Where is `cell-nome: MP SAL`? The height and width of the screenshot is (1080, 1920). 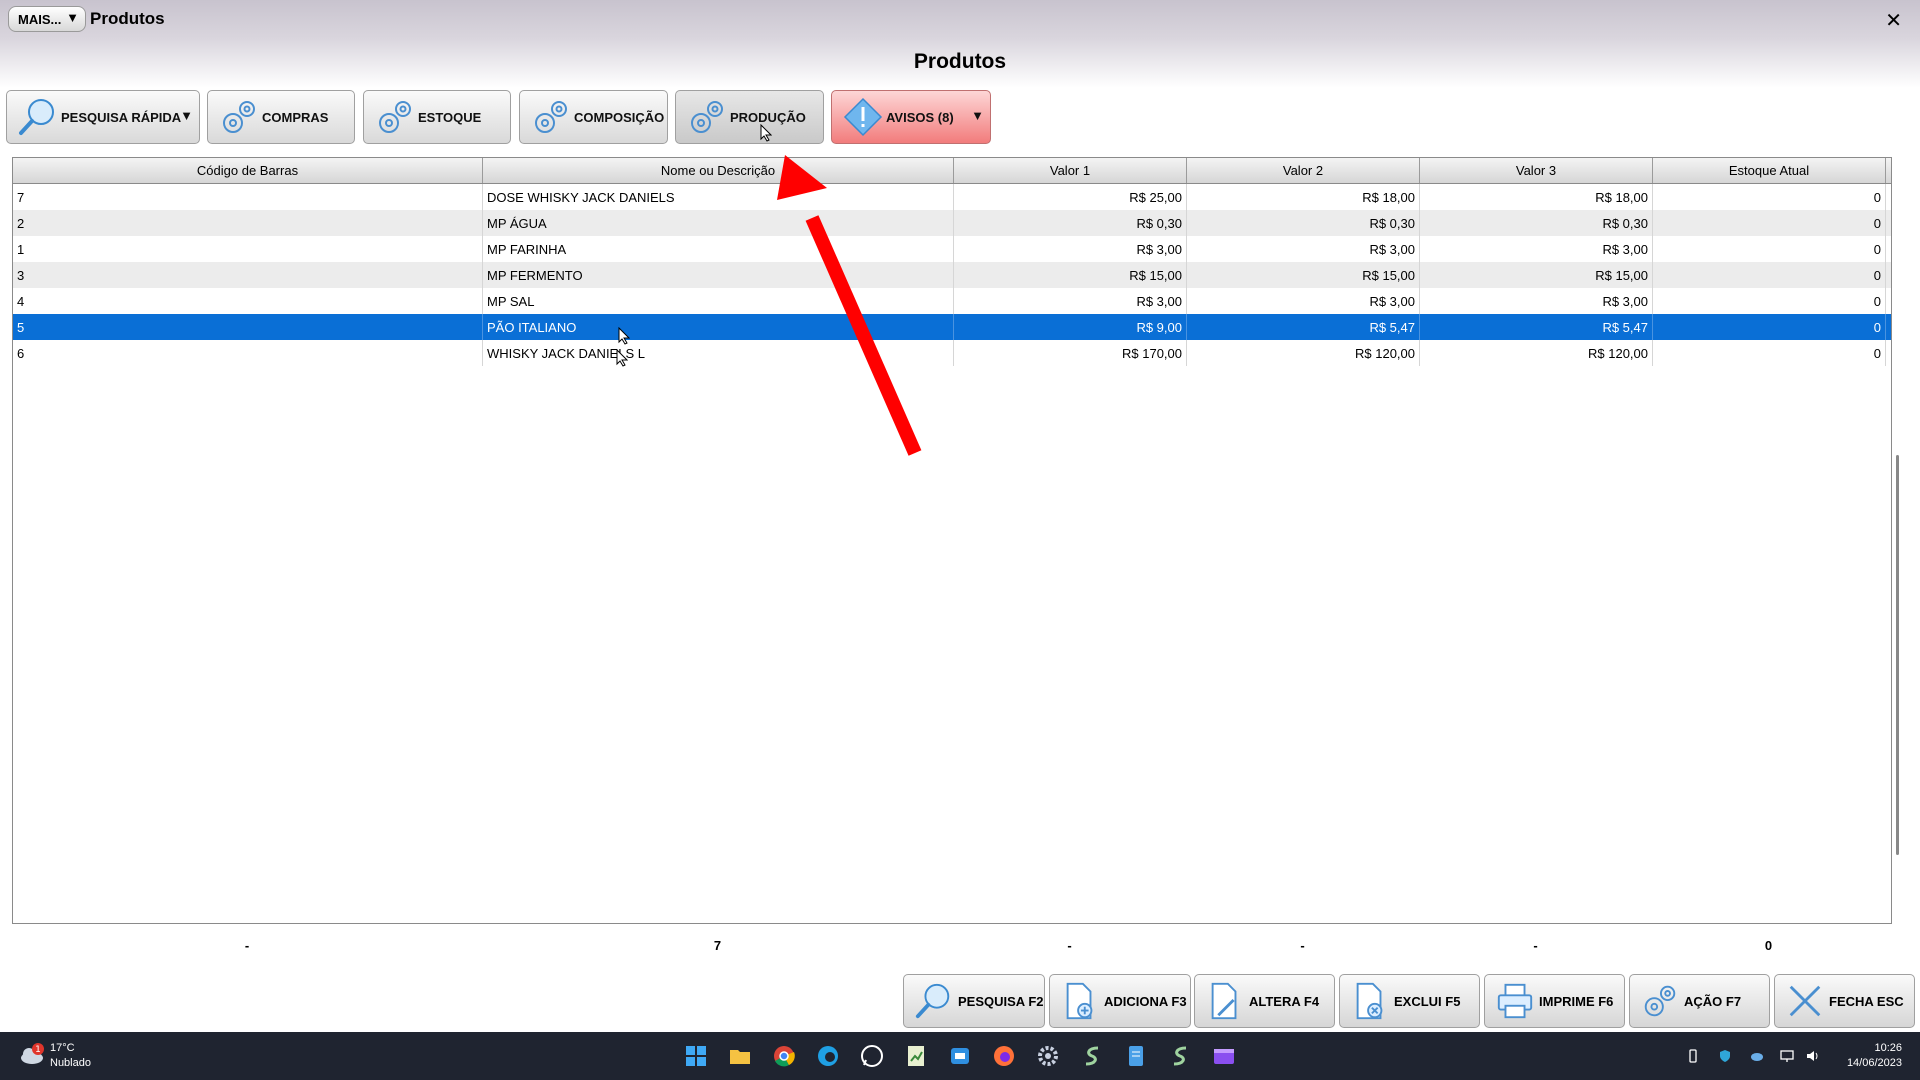
cell-nome: MP SAL is located at coordinates (718, 301).